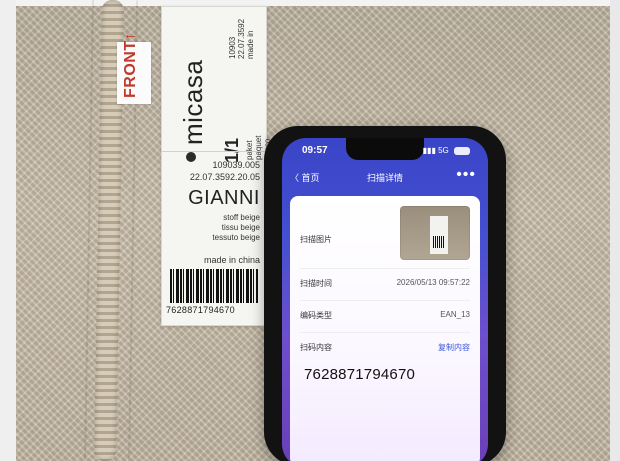 The width and height of the screenshot is (620, 461). Describe the element at coordinates (433, 282) in the screenshot. I see `scan-time-value: 2026/05/13 09:57:22` at that location.